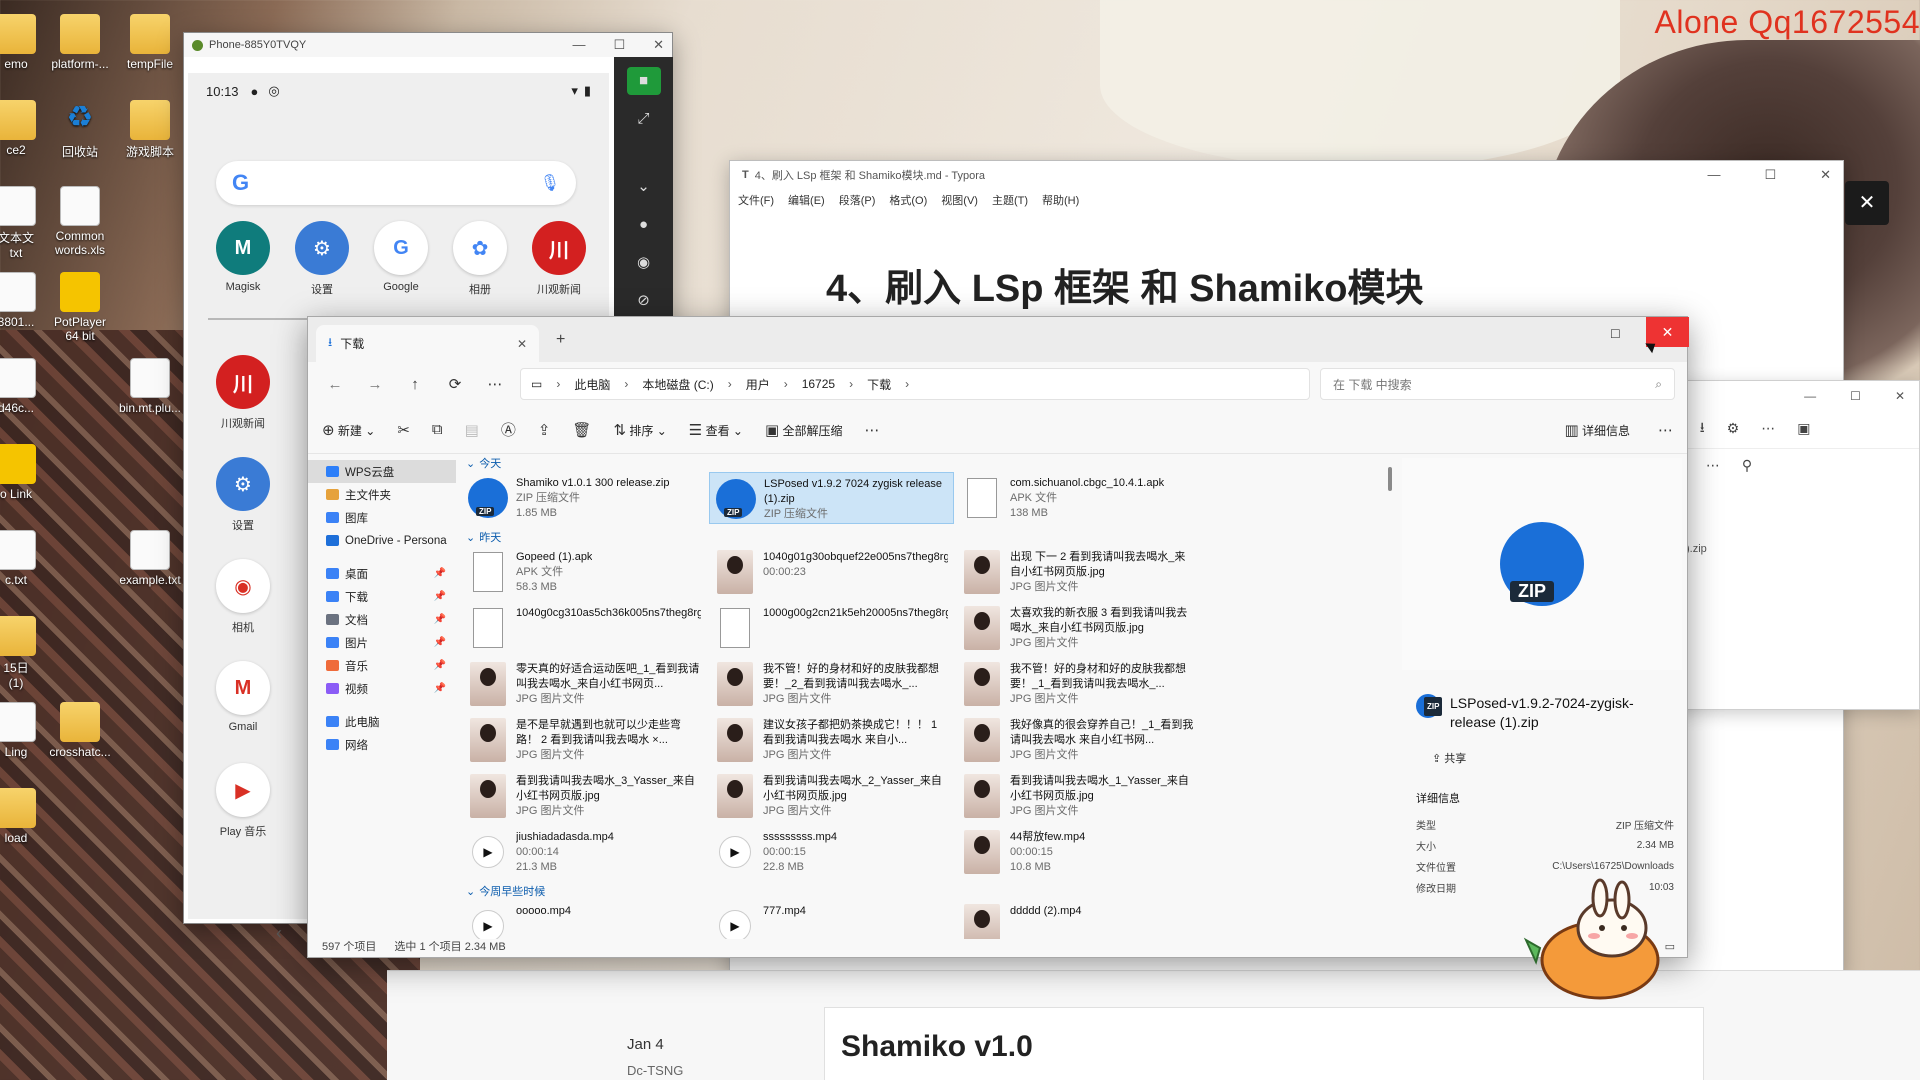  I want to click on file-item: ddddd (2).mp4, so click(1078, 919).